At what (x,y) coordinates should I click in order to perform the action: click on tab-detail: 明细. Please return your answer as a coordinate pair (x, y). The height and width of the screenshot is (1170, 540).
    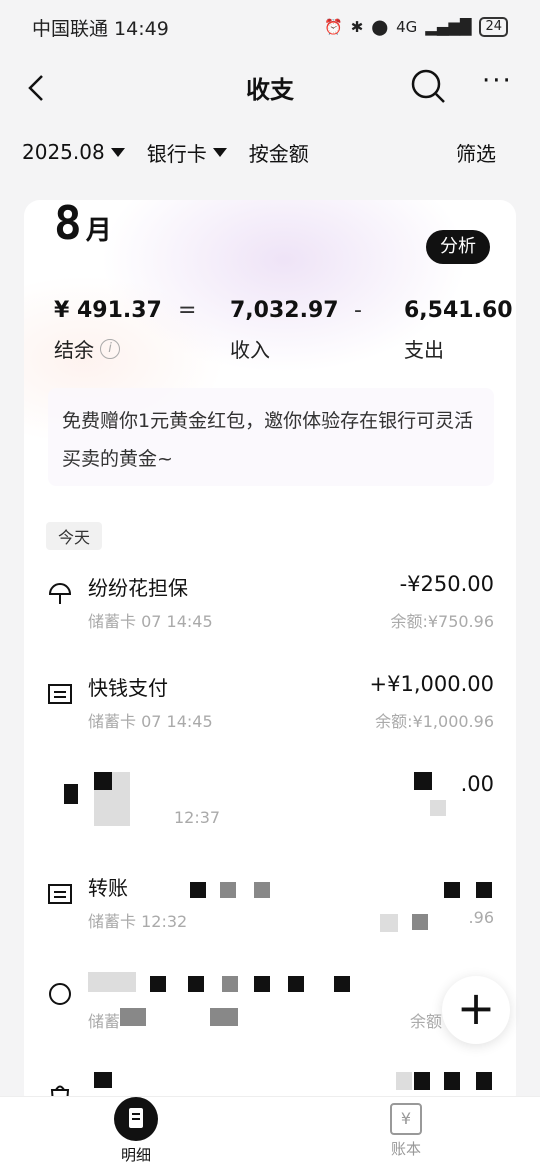
    Looking at the image, I should click on (136, 1133).